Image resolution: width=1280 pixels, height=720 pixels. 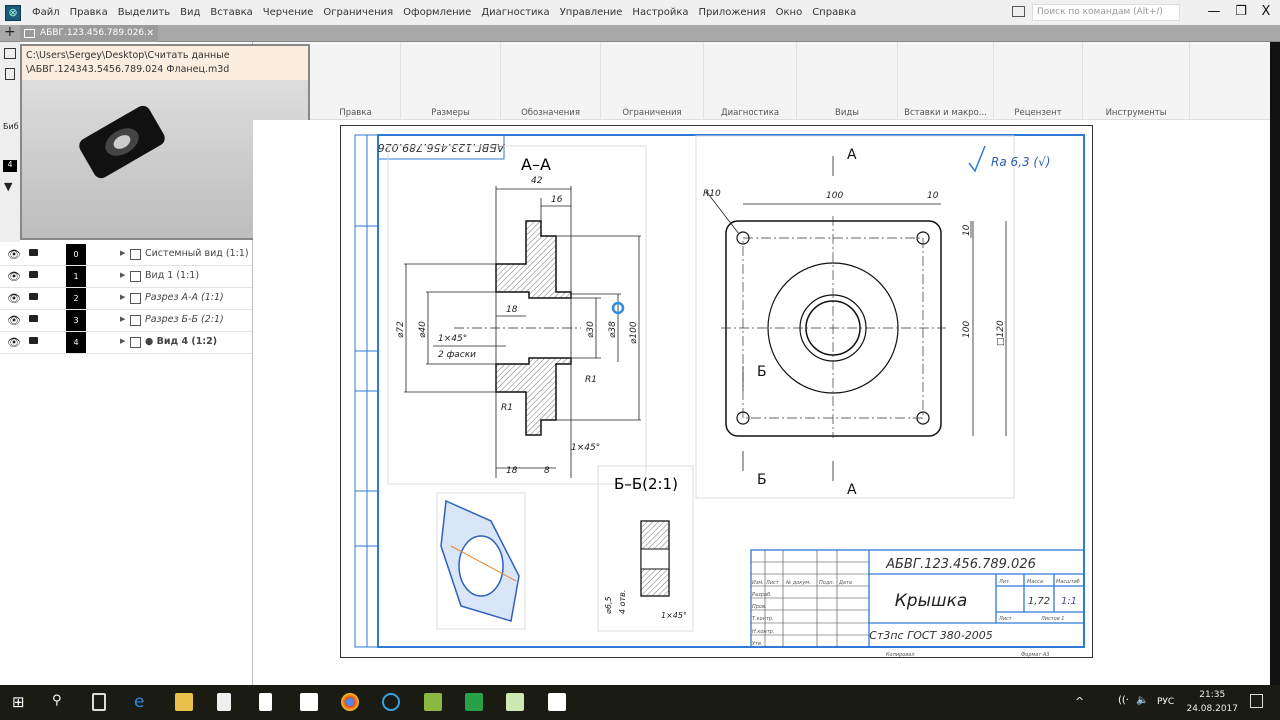 I want to click on tree-icon, so click(x=10, y=53).